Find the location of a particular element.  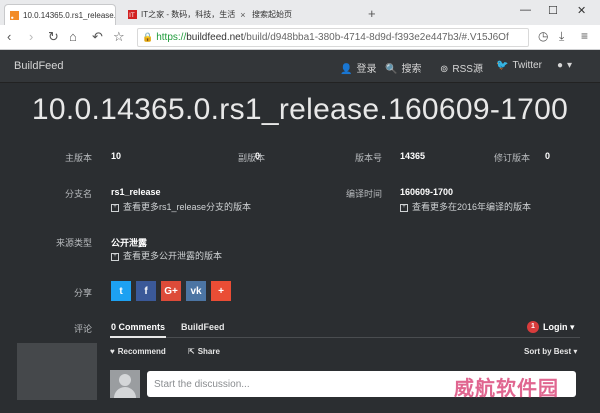

facebook-icon: f is located at coordinates (146, 291).